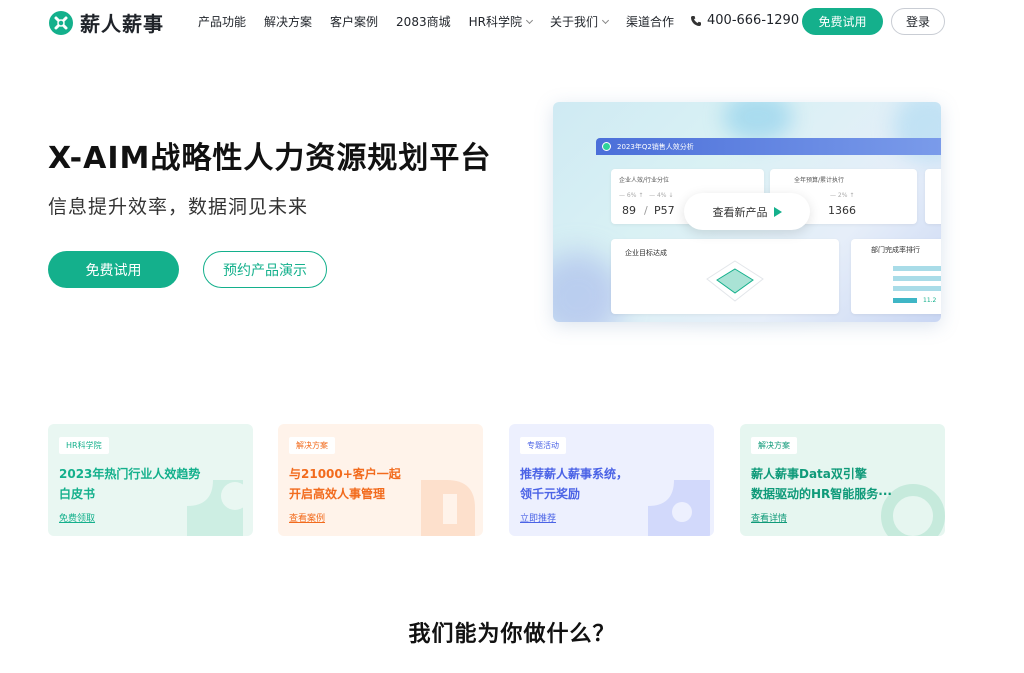 The width and height of the screenshot is (1024, 673). Describe the element at coordinates (930, 300) in the screenshot. I see `rank-value: 11.2` at that location.